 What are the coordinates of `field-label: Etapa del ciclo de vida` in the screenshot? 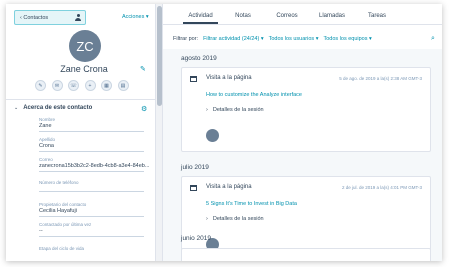 It's located at (62, 248).